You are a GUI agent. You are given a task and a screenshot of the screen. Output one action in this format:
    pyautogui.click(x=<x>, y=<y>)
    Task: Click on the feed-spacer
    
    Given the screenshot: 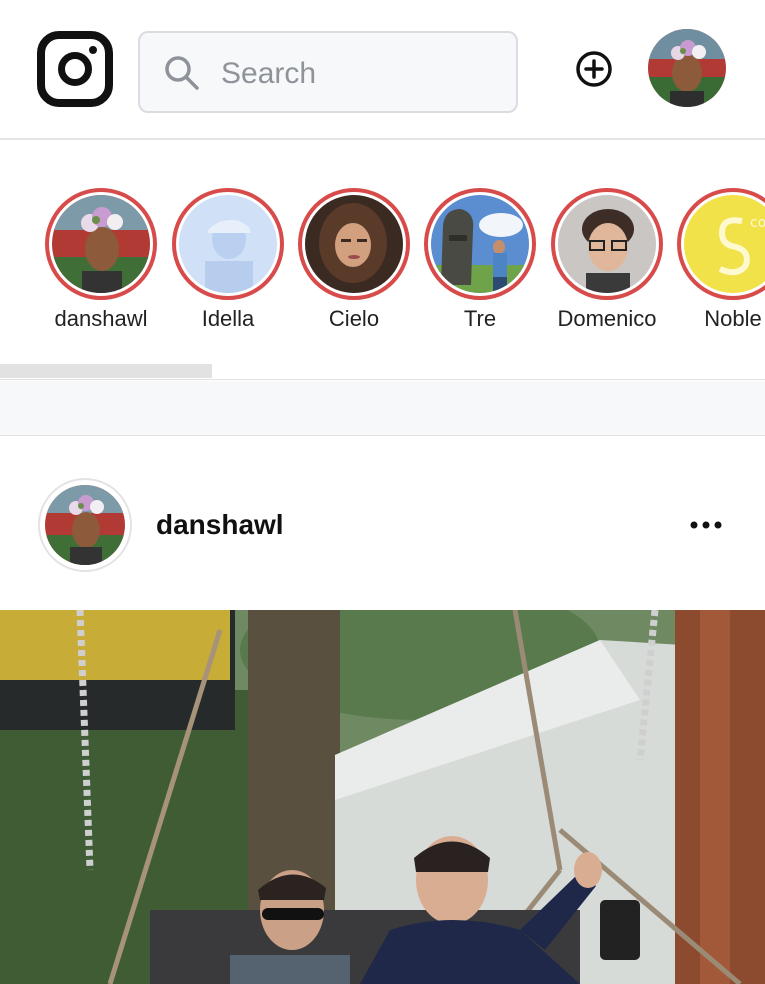 What is the action you would take?
    pyautogui.click(x=382, y=408)
    